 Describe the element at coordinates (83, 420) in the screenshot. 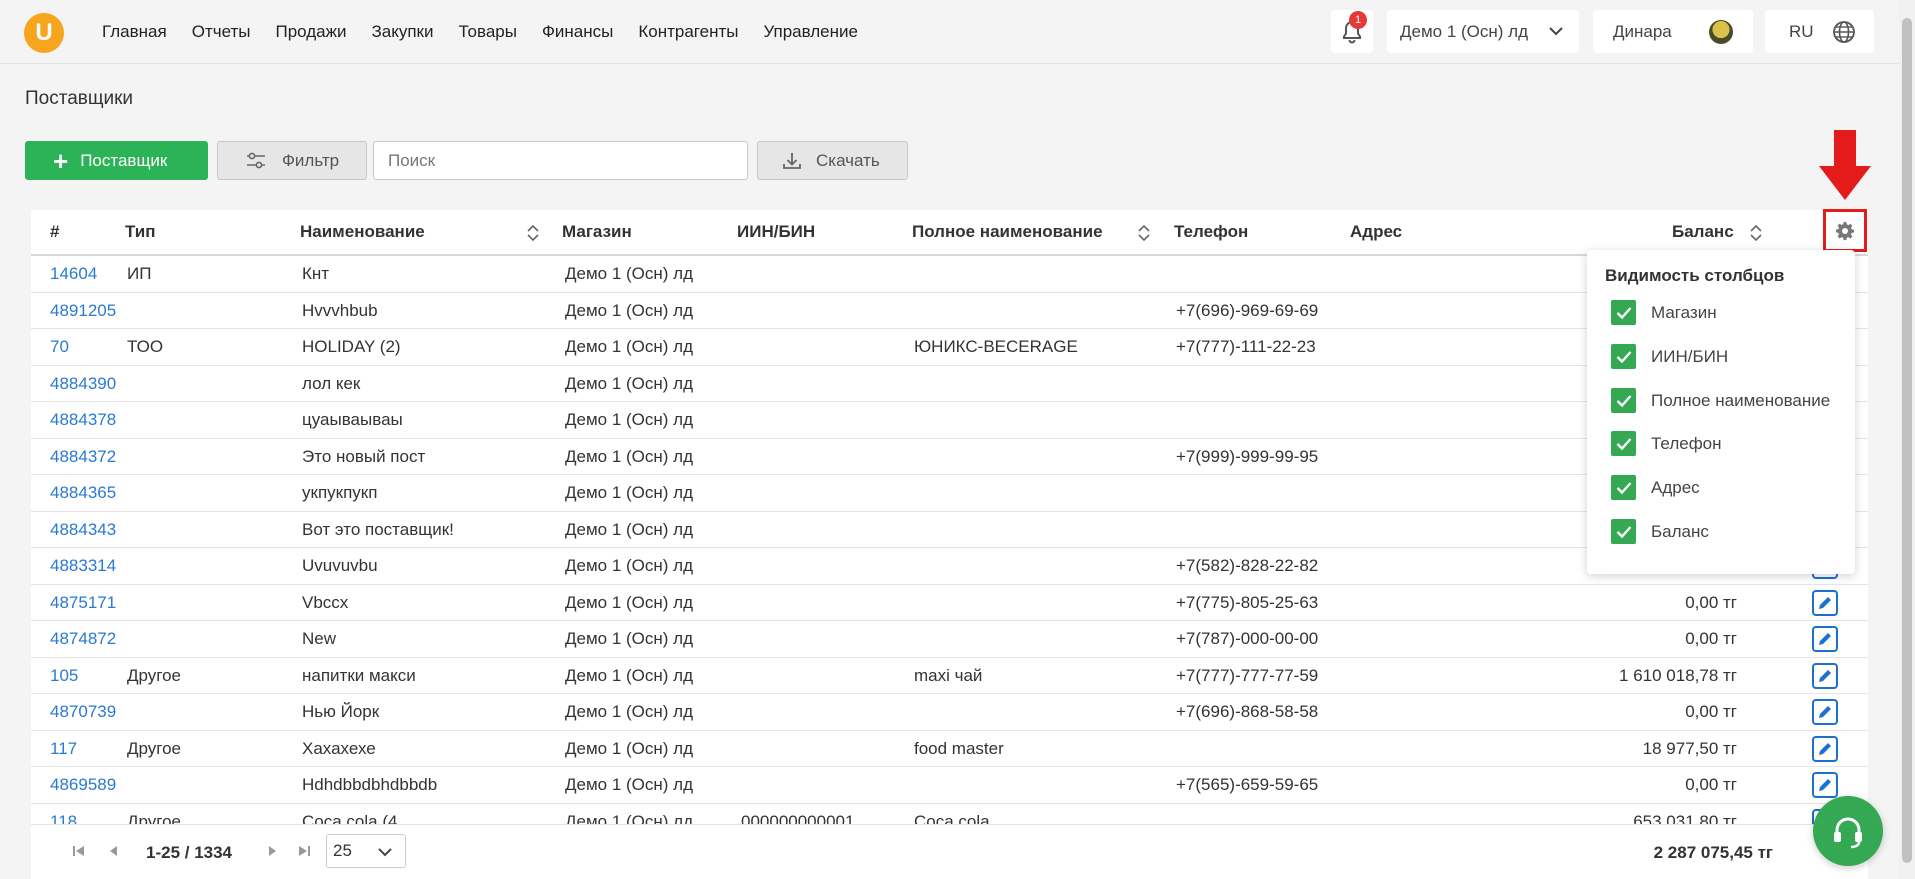

I see `supplier-id-link: 4884378` at that location.